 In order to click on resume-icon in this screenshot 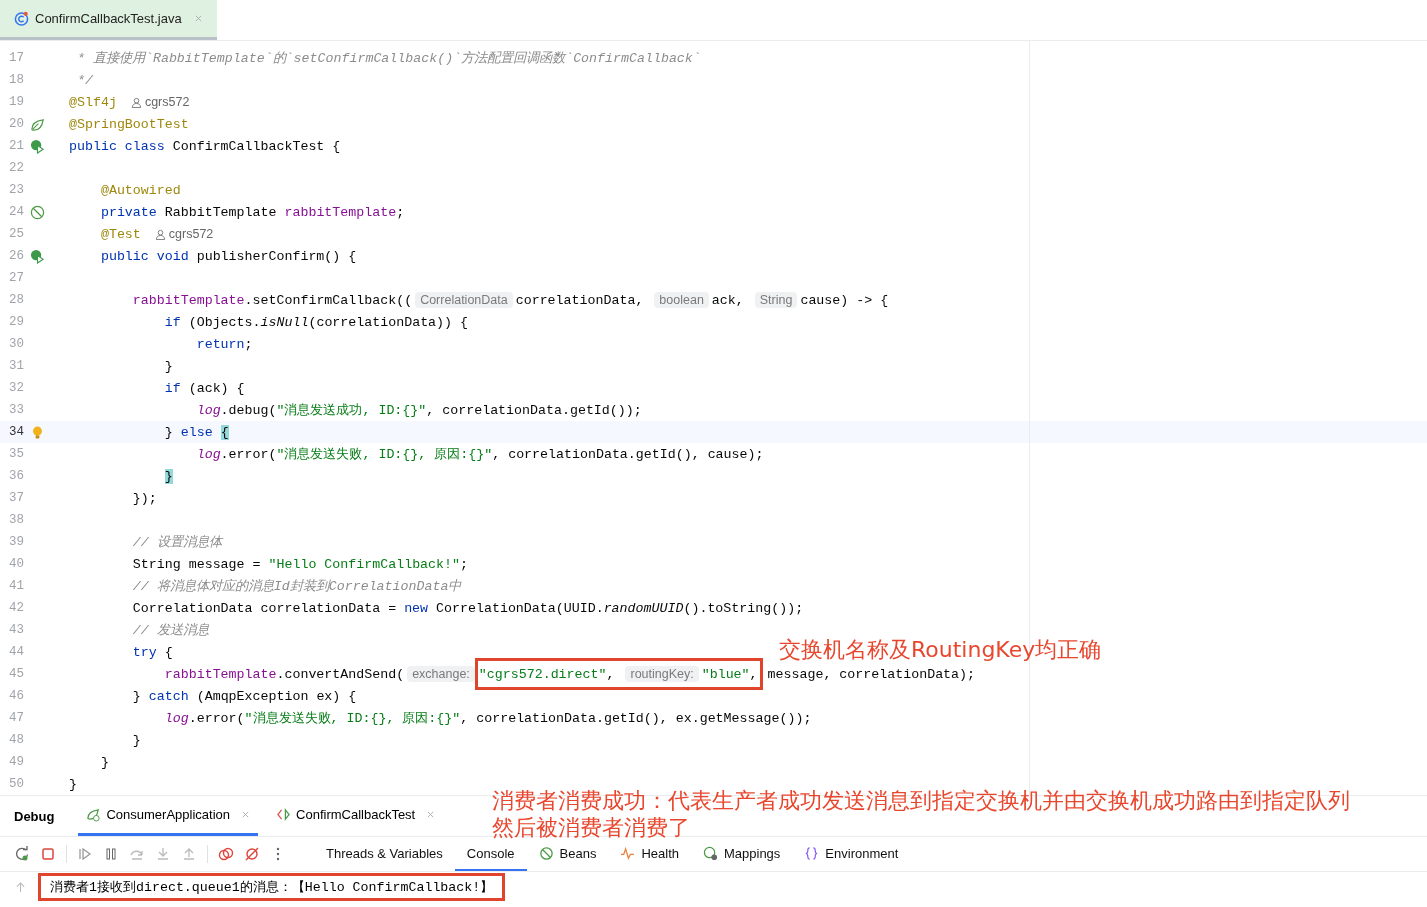, I will do `click(85, 854)`.